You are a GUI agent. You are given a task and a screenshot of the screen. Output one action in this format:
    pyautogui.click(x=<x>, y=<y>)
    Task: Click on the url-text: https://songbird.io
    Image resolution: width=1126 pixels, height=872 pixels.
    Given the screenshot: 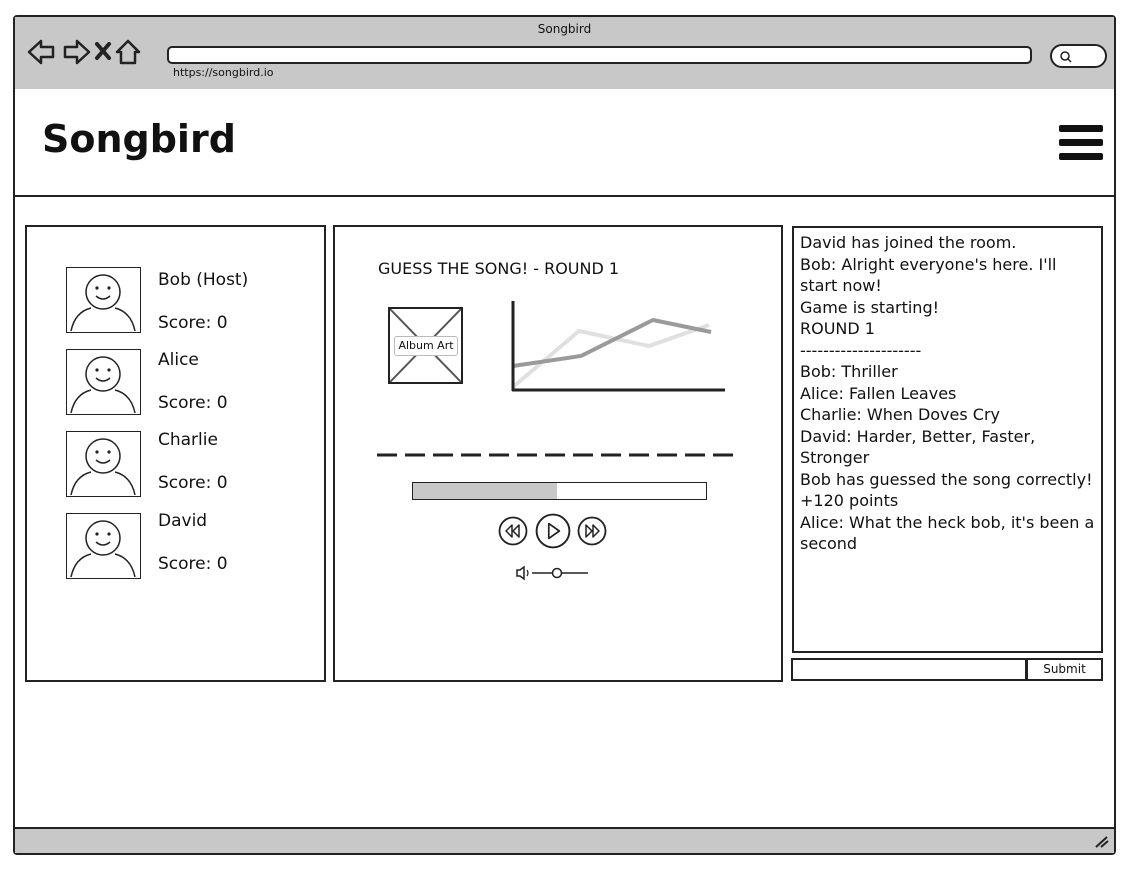 What is the action you would take?
    pyautogui.click(x=223, y=72)
    